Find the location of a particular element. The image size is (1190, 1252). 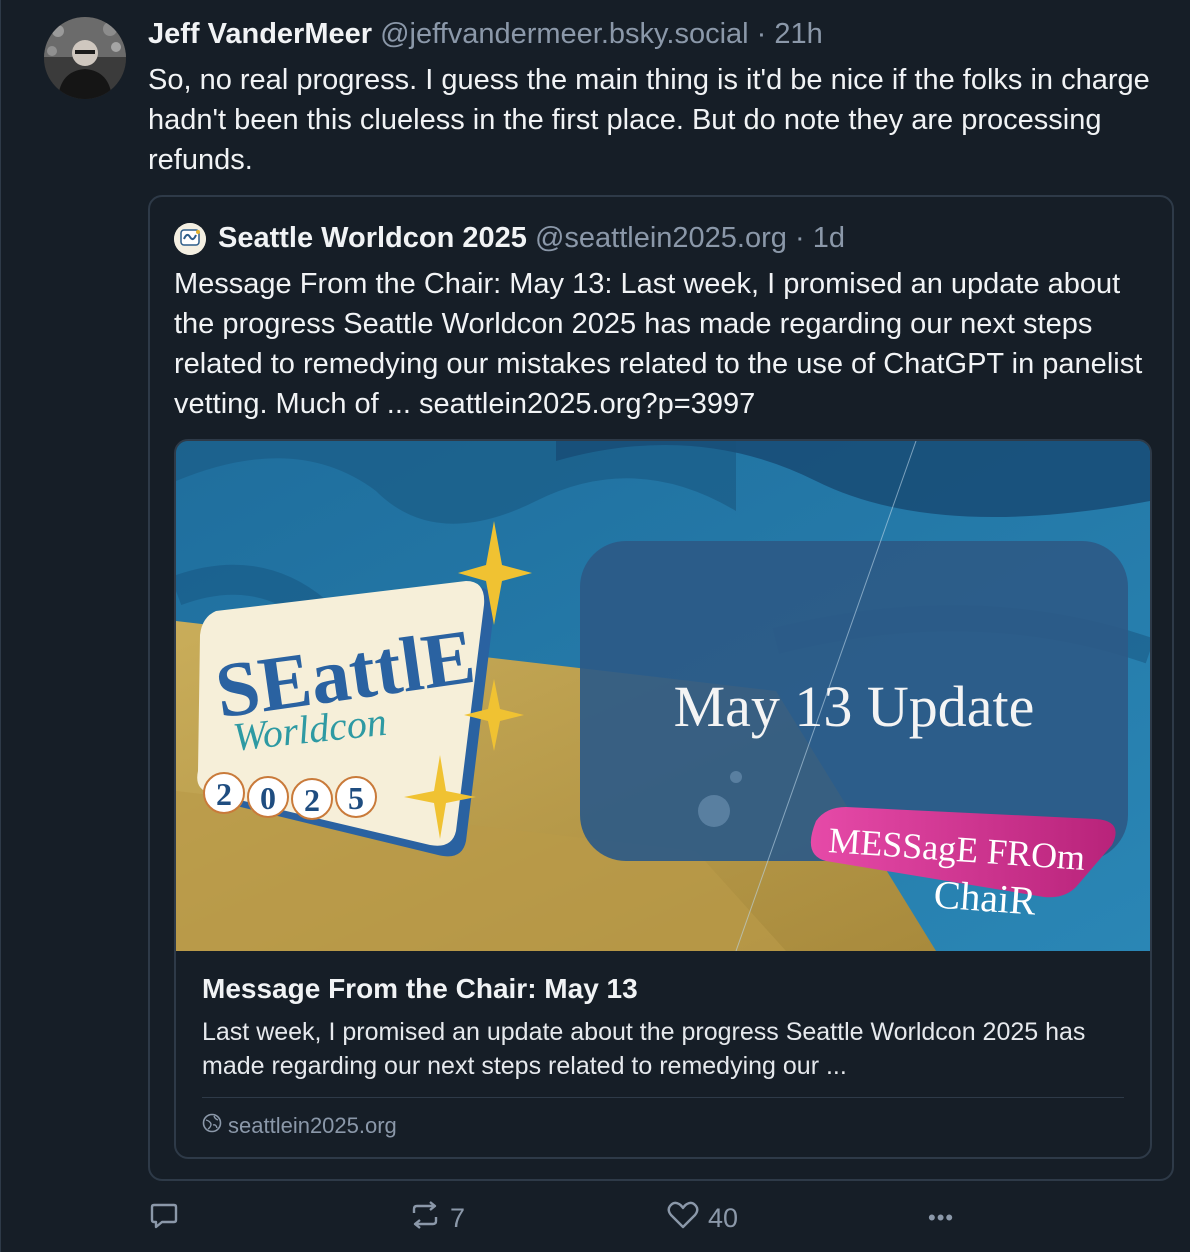

link-card-divider is located at coordinates (663, 1097).